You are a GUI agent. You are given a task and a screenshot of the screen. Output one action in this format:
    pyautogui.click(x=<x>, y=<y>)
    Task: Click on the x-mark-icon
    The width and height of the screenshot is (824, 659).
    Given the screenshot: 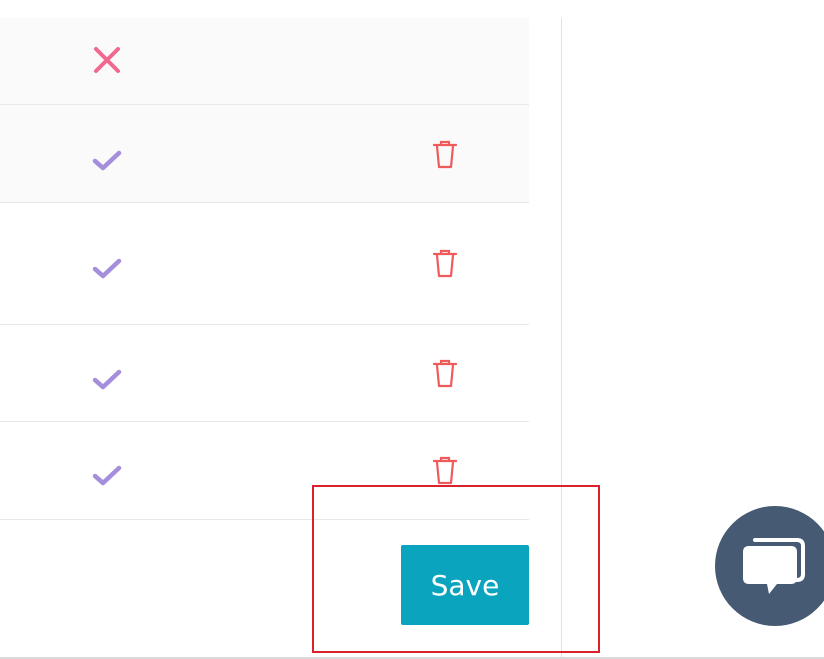 What is the action you would take?
    pyautogui.click(x=107, y=60)
    